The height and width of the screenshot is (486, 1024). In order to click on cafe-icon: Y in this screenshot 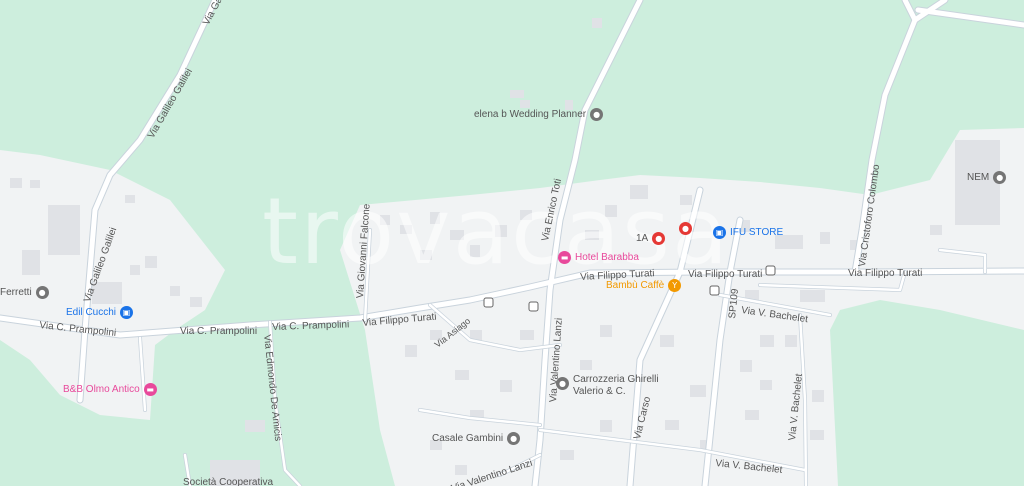, I will do `click(675, 285)`.